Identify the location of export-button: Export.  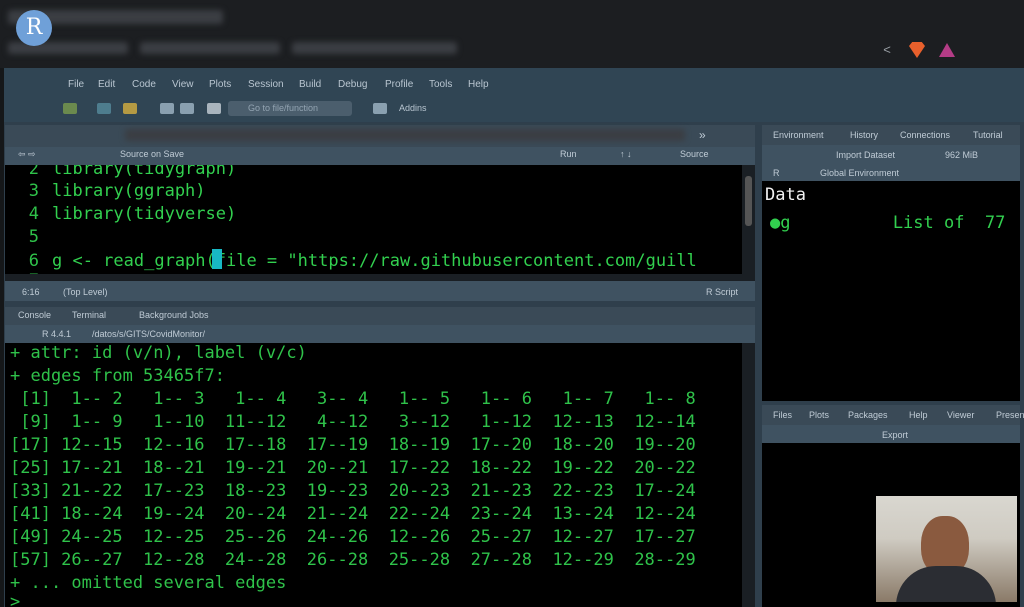
(895, 435).